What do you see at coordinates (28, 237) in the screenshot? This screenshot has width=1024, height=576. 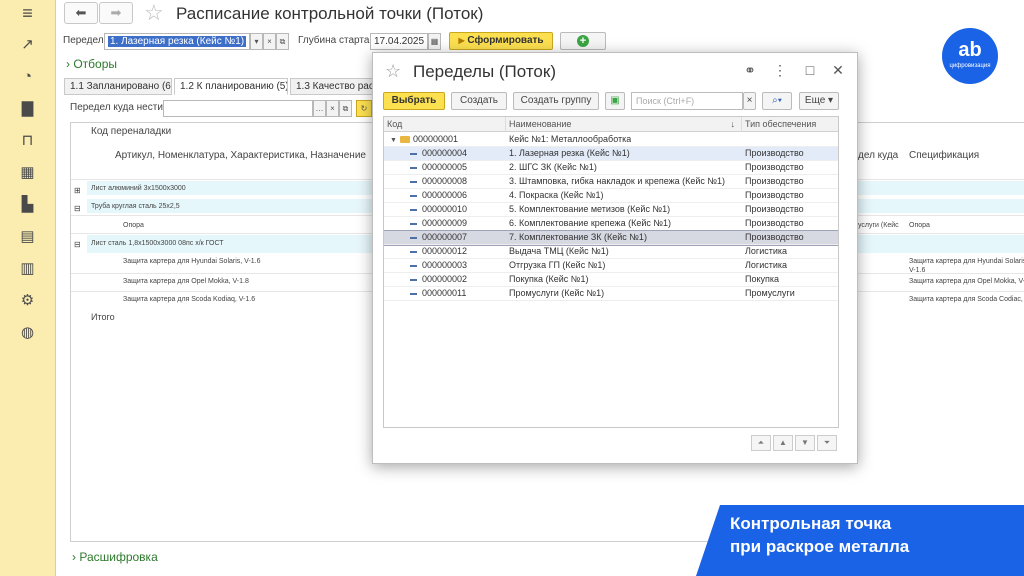 I see `documents-icon: ▤` at bounding box center [28, 237].